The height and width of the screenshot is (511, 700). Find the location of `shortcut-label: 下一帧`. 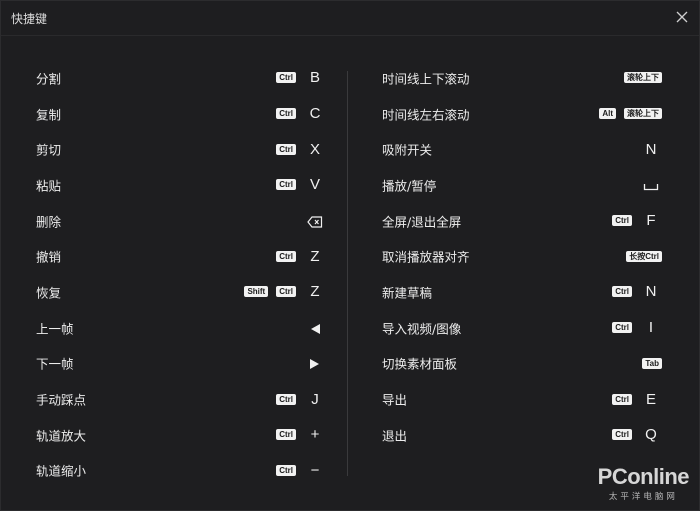

shortcut-label: 下一帧 is located at coordinates (55, 364).